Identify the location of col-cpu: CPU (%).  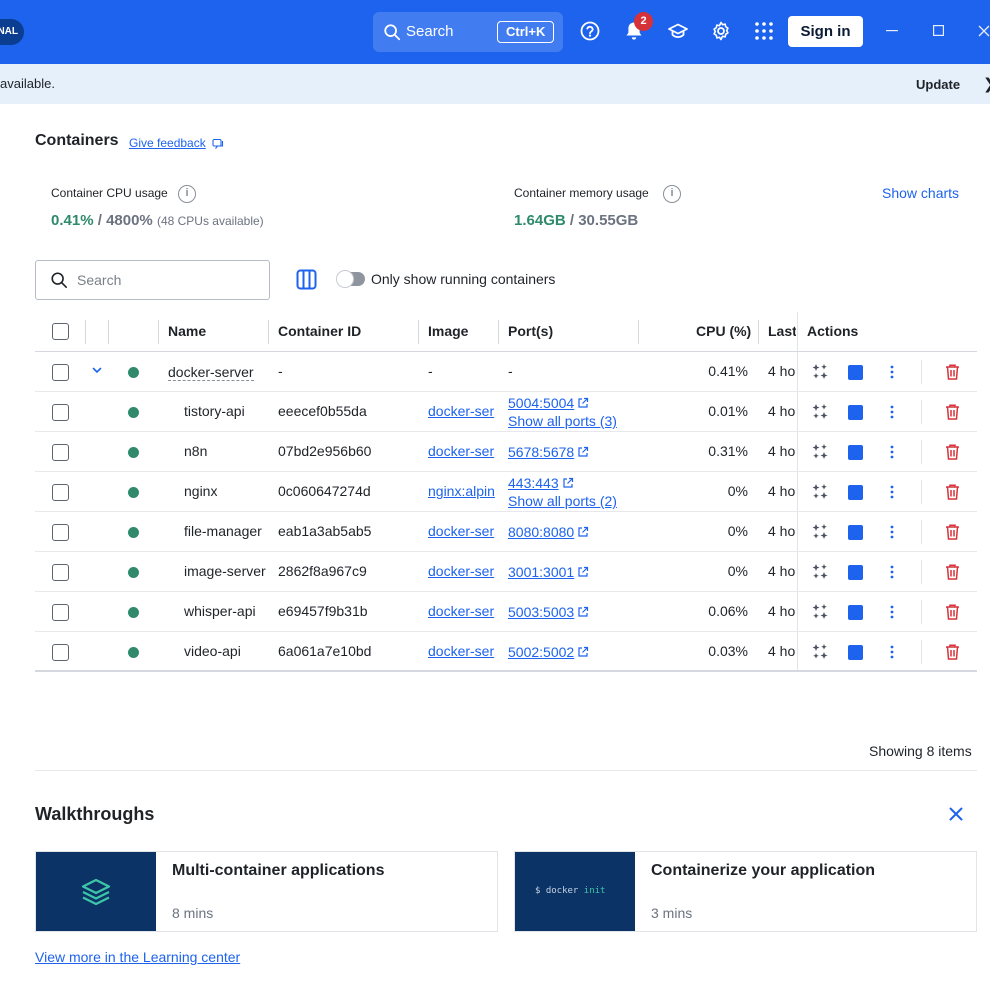
(723, 331).